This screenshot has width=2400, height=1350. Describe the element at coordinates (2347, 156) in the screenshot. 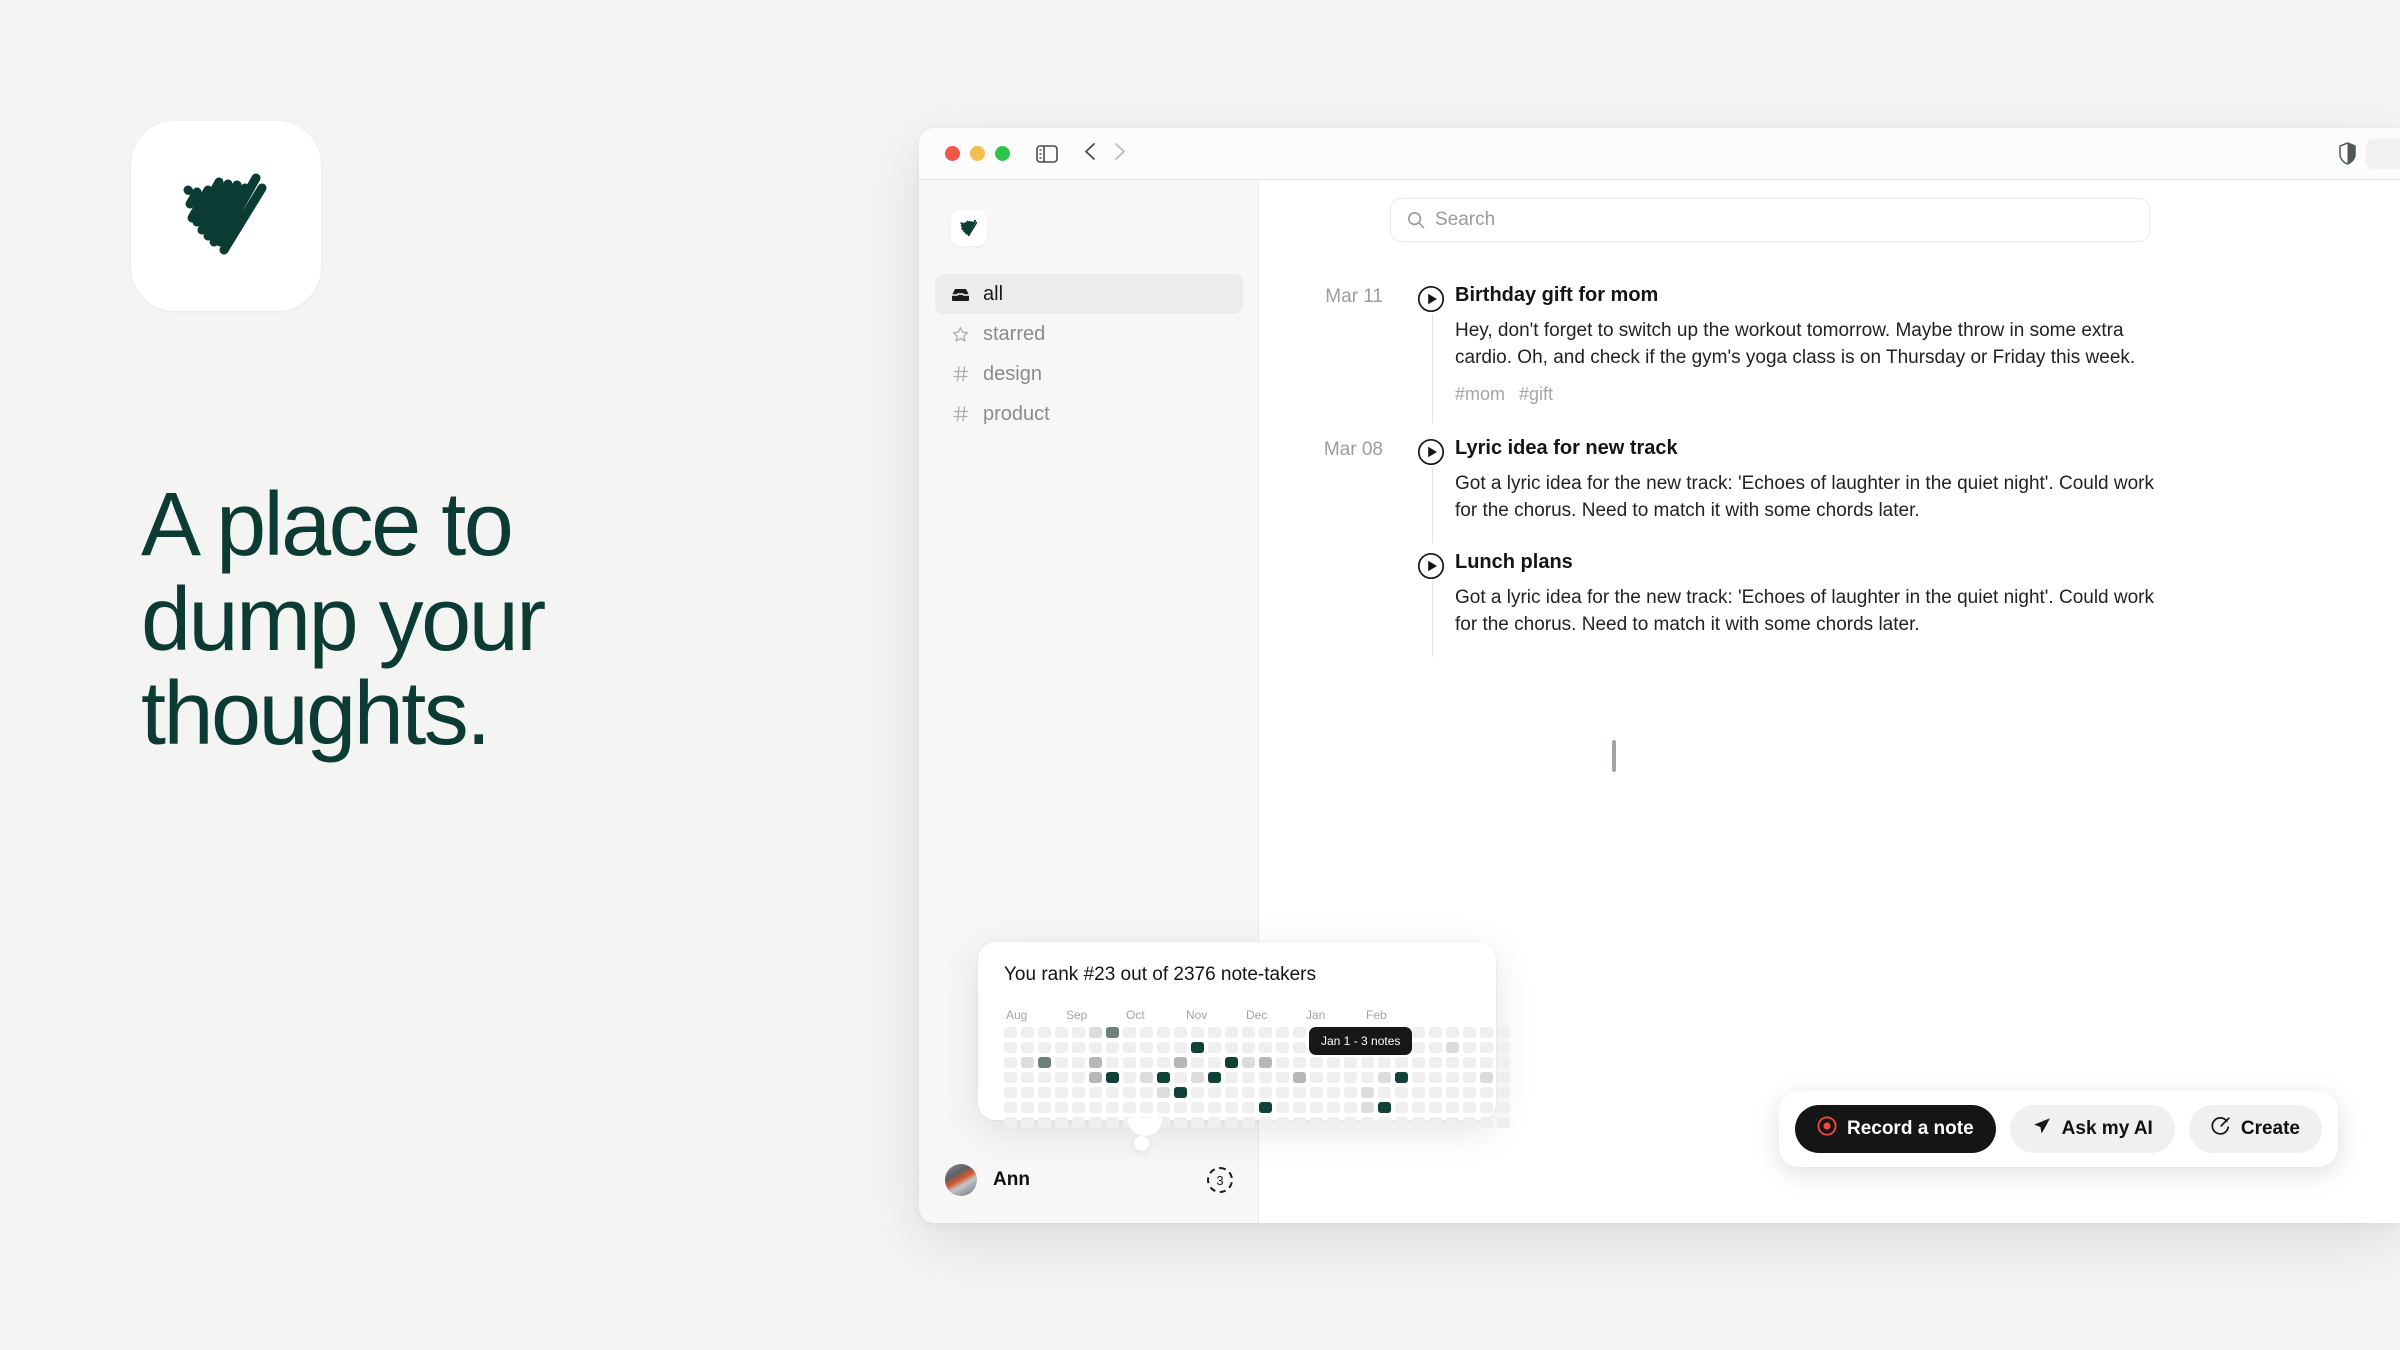

I see `privacy-shield-icon` at that location.